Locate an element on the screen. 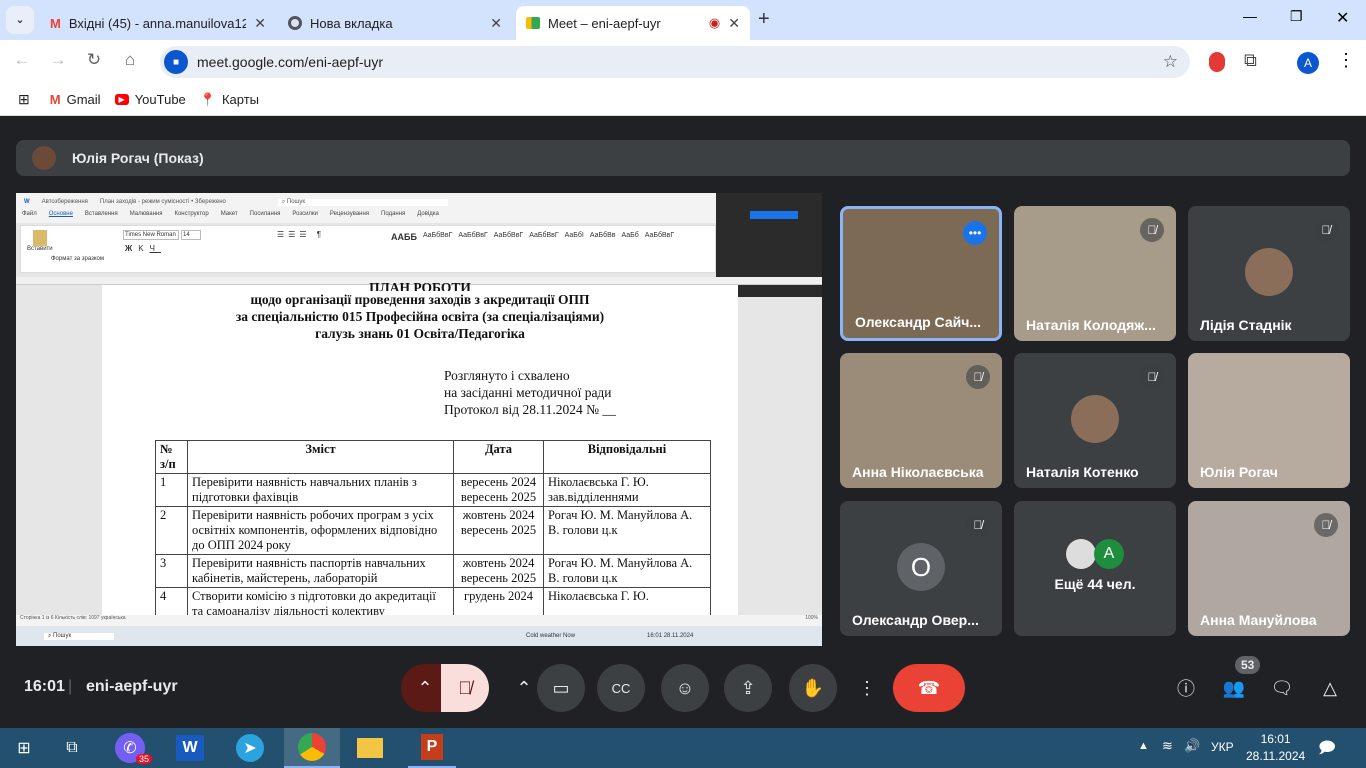 The width and height of the screenshot is (1366, 768). word-menu-item: Посилання is located at coordinates (265, 214).